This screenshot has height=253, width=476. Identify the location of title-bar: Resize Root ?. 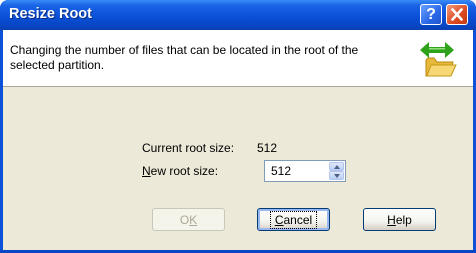
(238, 15).